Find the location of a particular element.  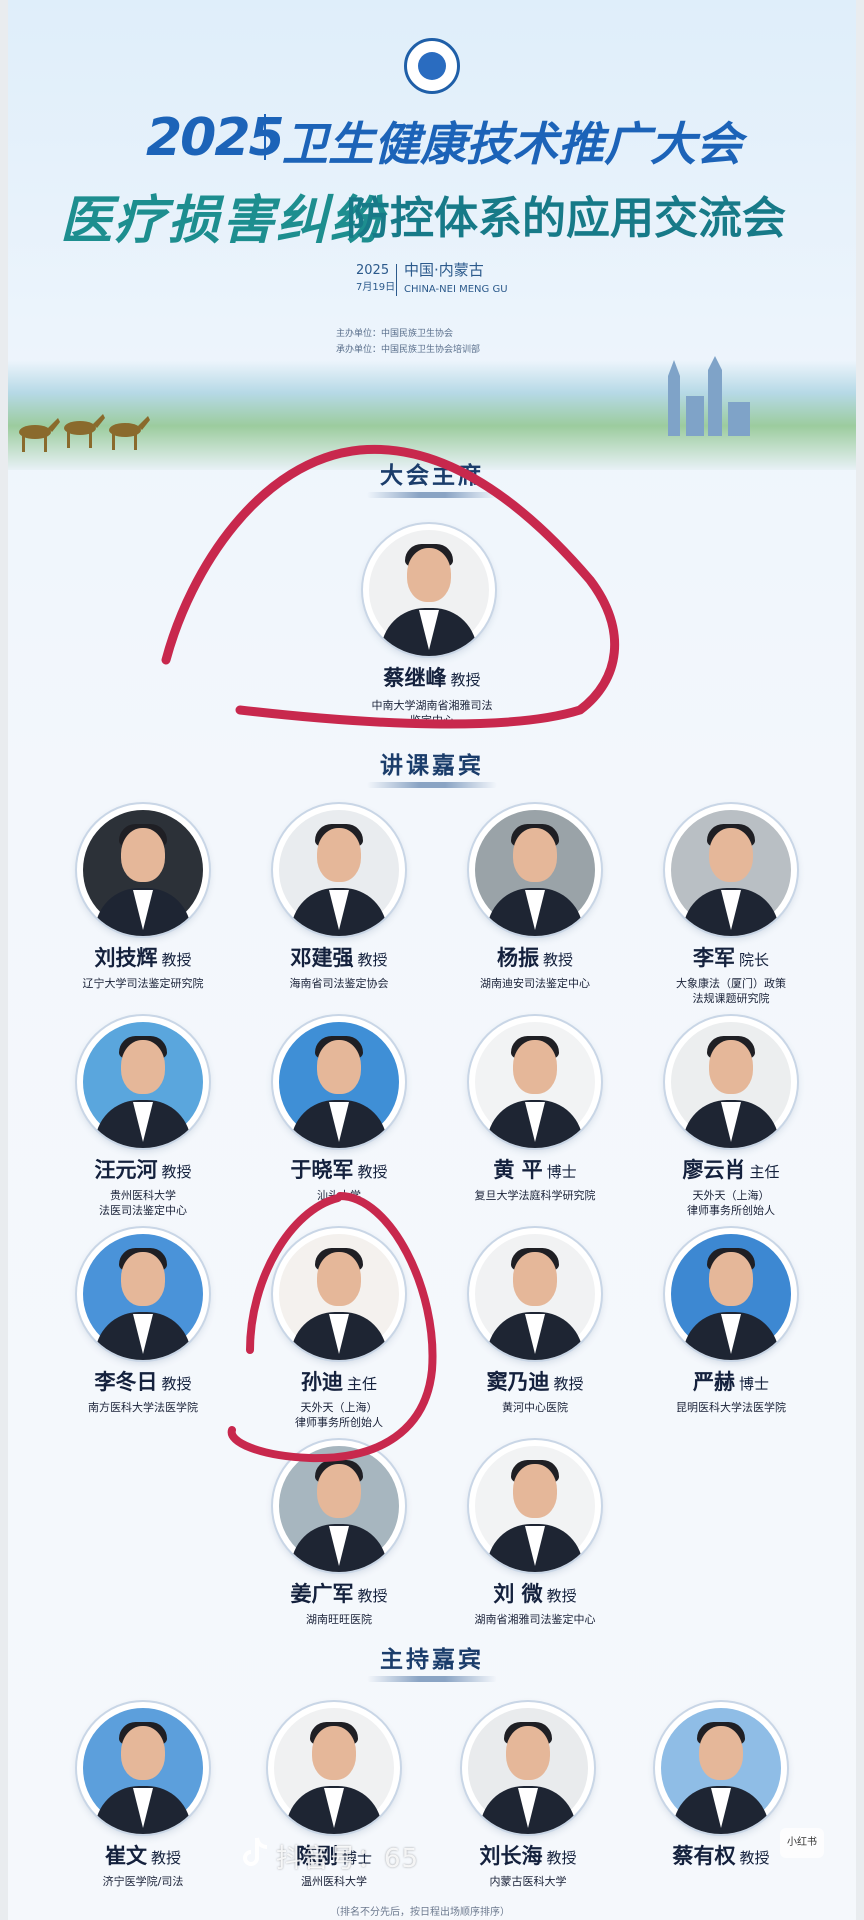

conference-title: 卫生健康技术推广大会 is located at coordinates (512, 144).